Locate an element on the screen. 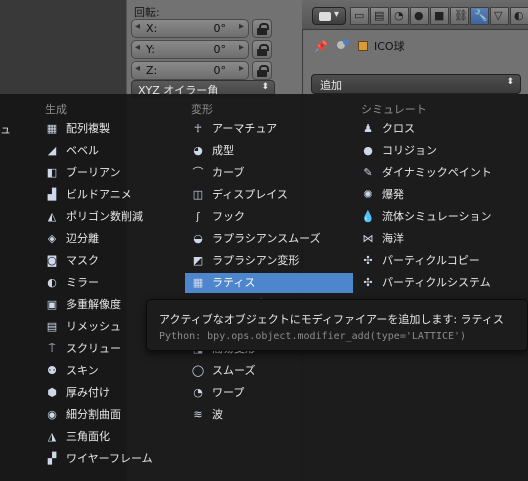 This screenshot has height=481, width=528. menu-item-label: スクリュー is located at coordinates (93, 348).